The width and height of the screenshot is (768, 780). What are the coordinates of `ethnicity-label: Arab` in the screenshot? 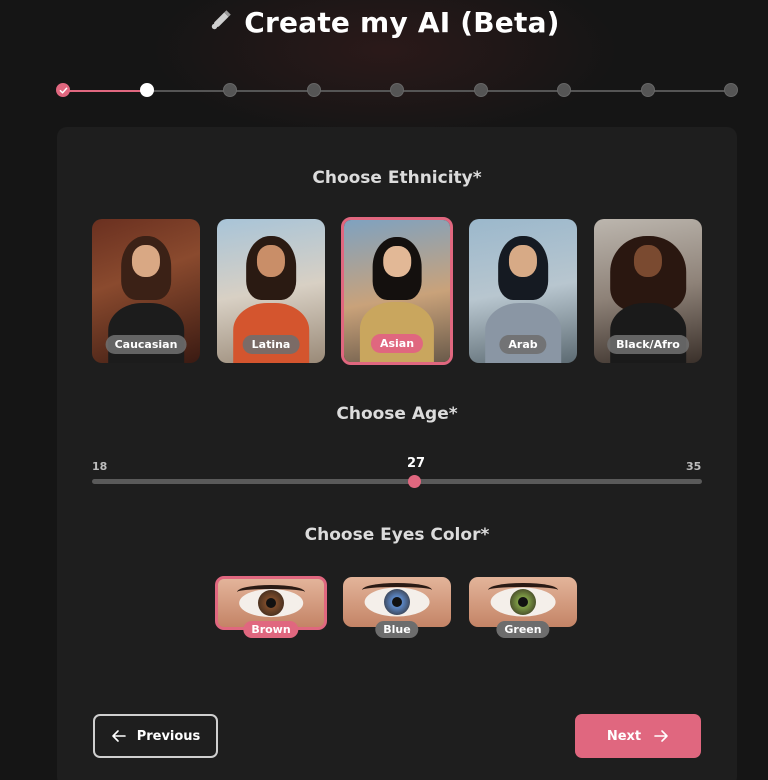 It's located at (523, 344).